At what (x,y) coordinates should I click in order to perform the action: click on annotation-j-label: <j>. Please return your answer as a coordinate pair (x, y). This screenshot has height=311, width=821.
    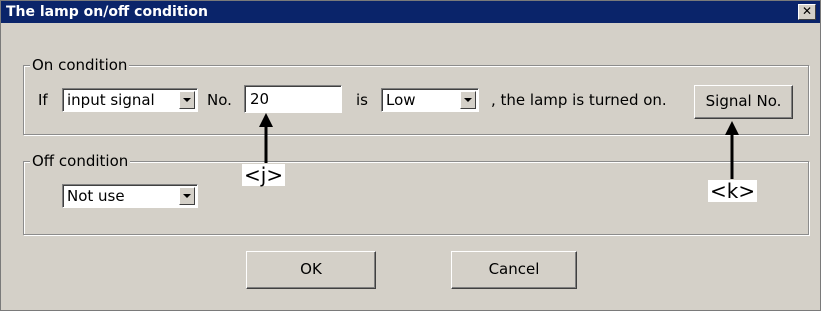
    Looking at the image, I should click on (264, 175).